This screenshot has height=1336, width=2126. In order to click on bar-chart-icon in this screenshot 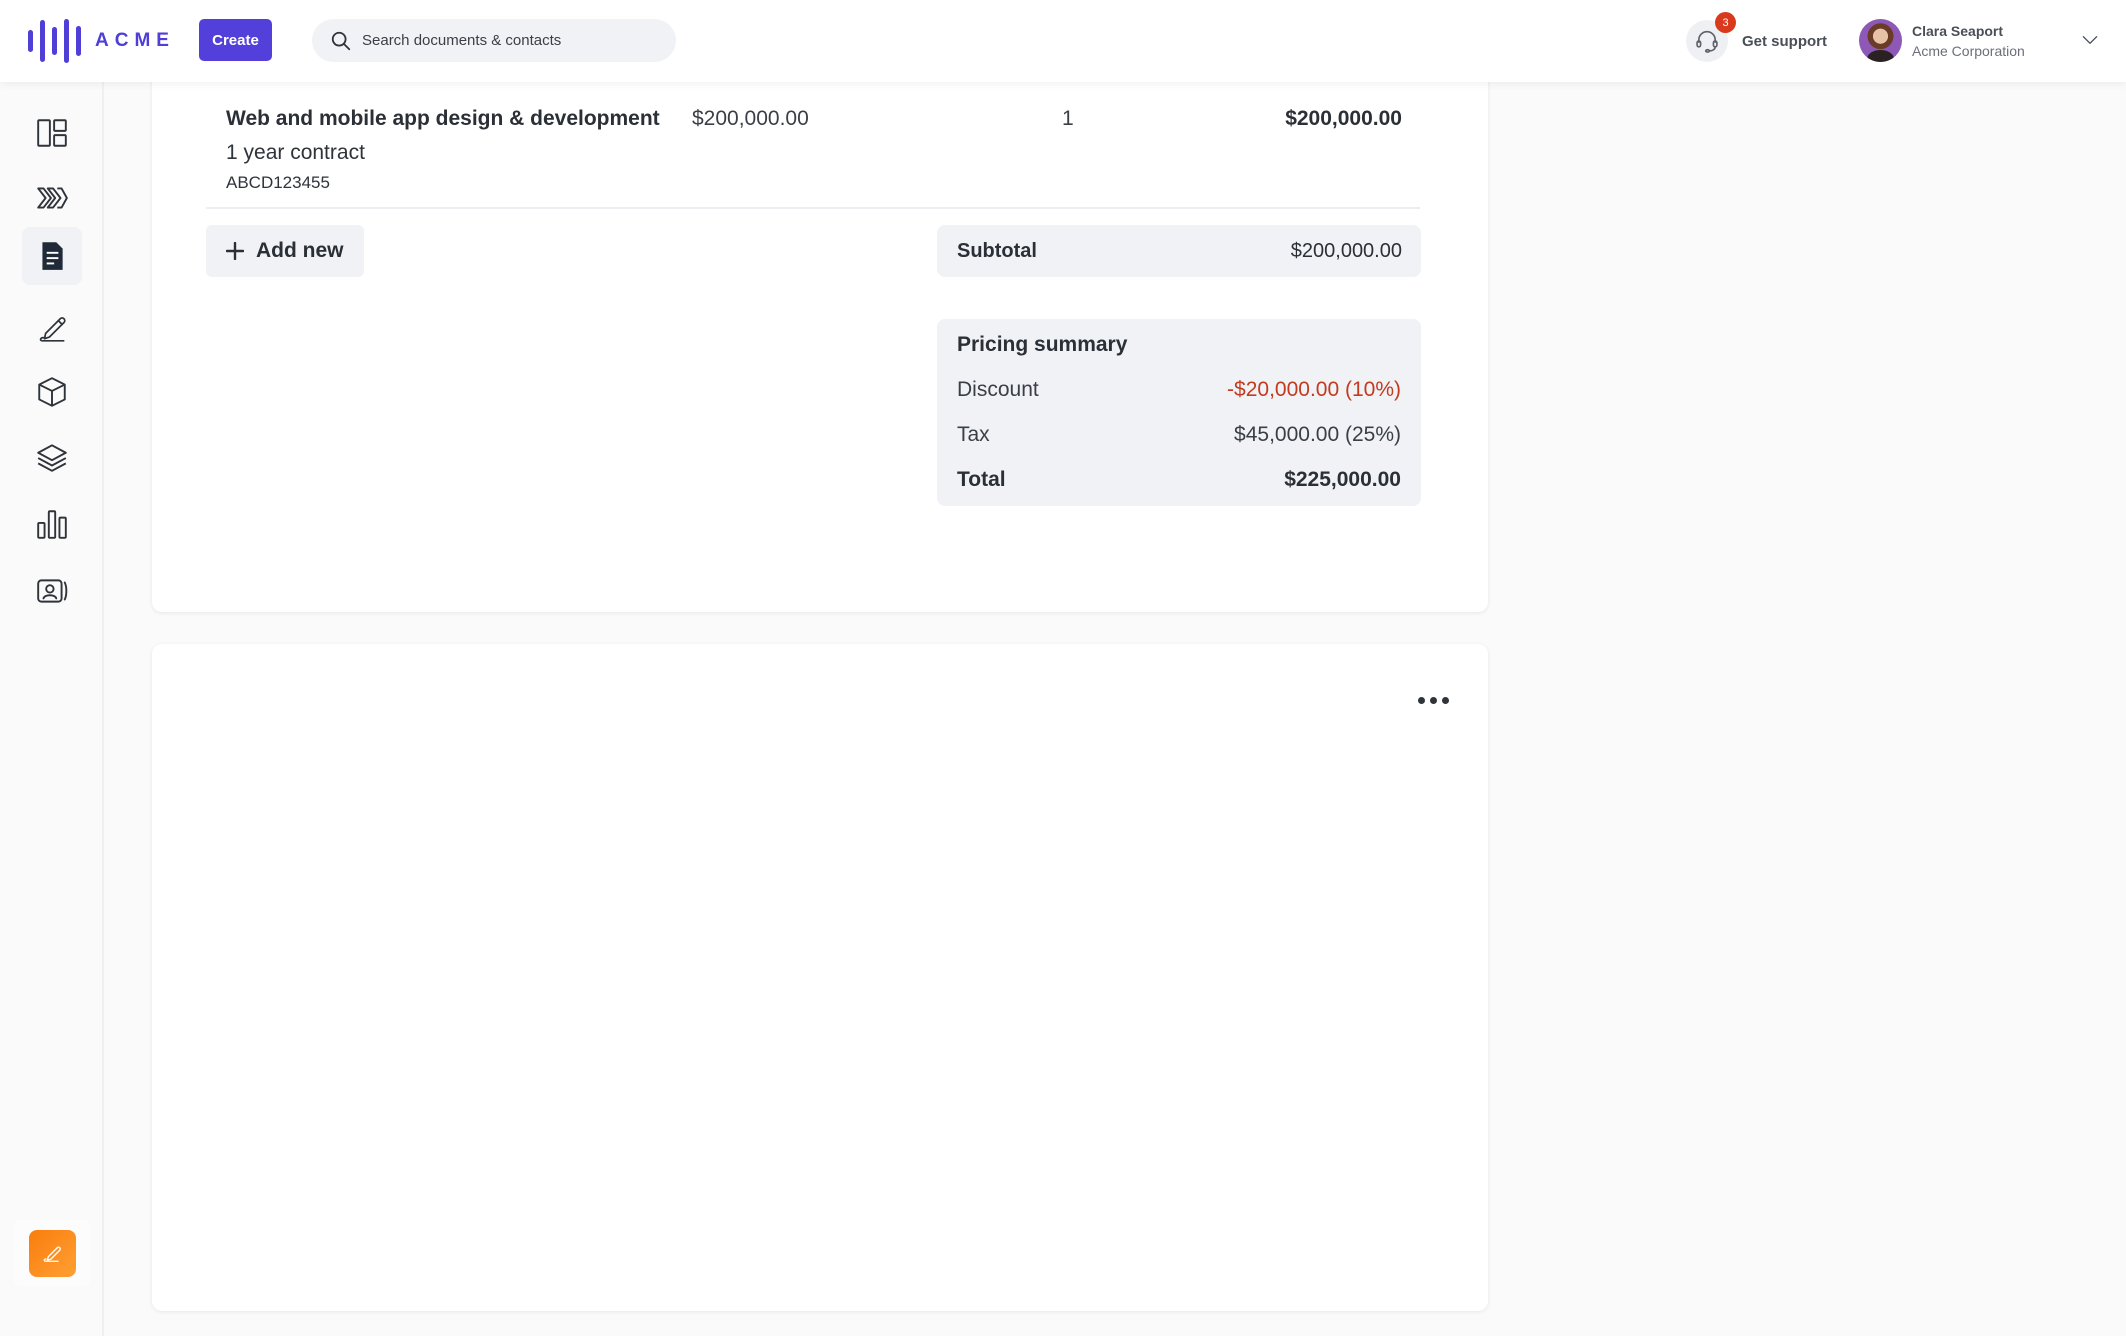, I will do `click(52, 524)`.